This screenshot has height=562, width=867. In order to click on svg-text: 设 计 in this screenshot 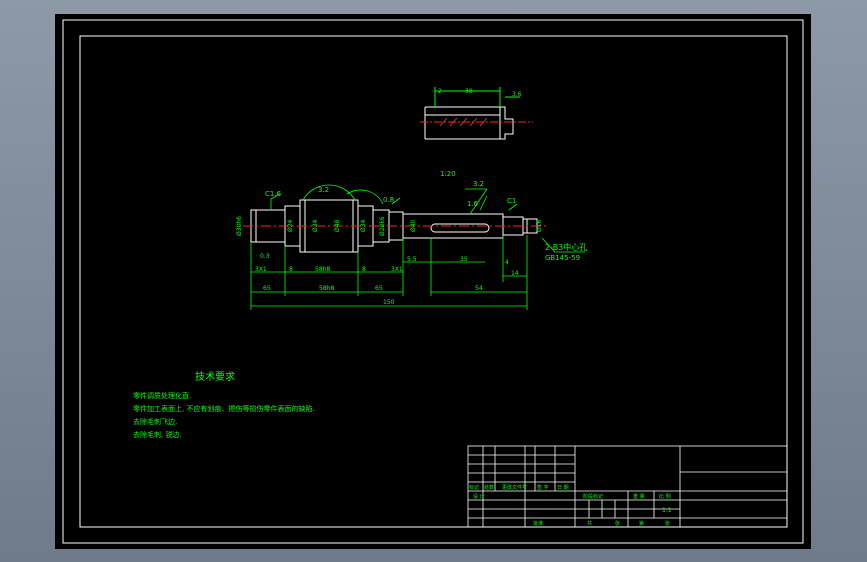, I will do `click(479, 496)`.